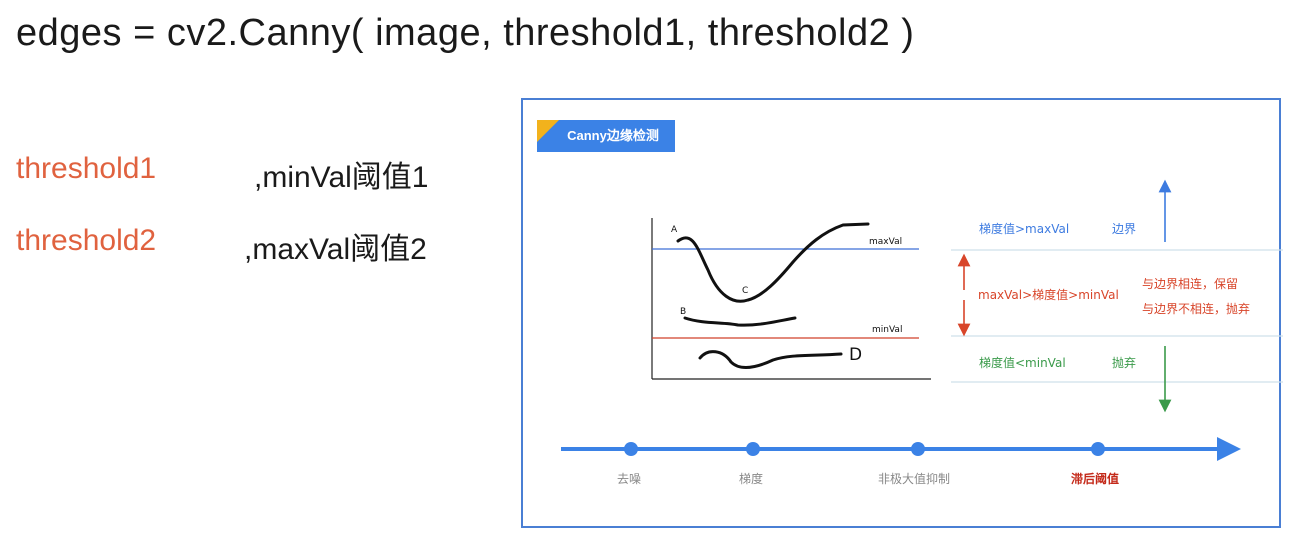  Describe the element at coordinates (1124, 229) in the screenshot. I see `top-result: 边界` at that location.